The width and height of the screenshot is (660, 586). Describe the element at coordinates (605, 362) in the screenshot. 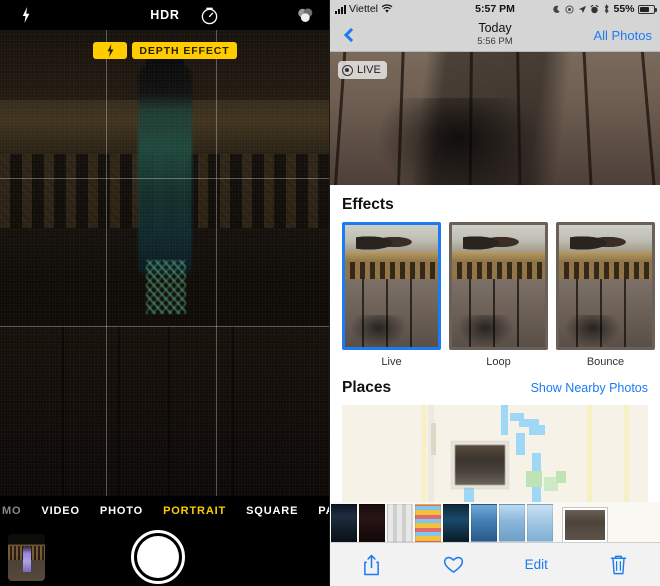

I see `effect-label: Bounce` at that location.